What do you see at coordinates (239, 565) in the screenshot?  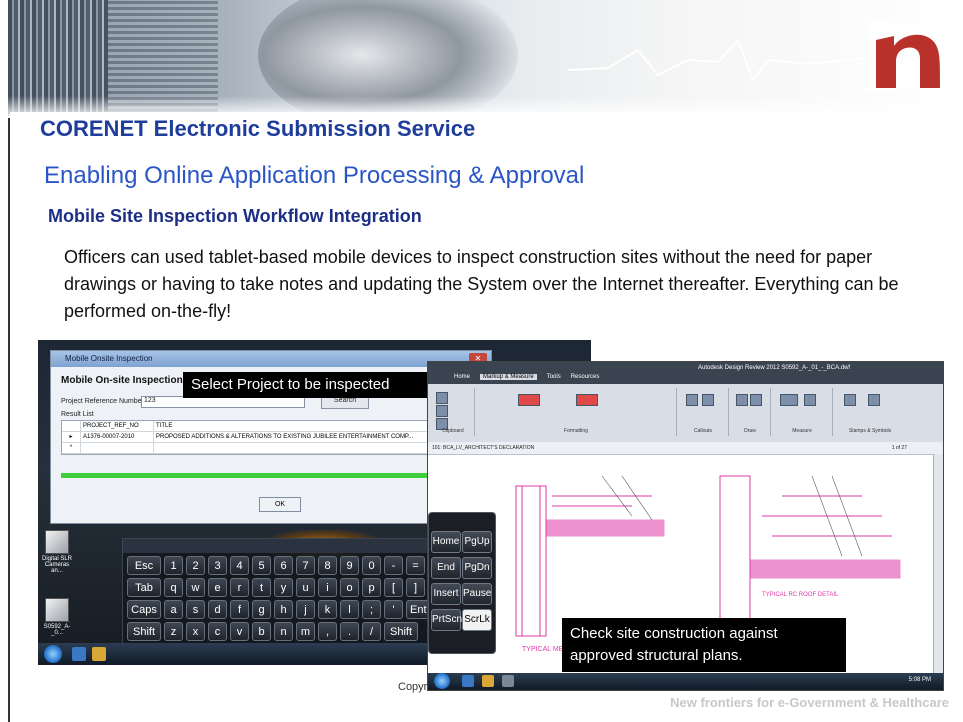 I see `keyboard-key: 4` at bounding box center [239, 565].